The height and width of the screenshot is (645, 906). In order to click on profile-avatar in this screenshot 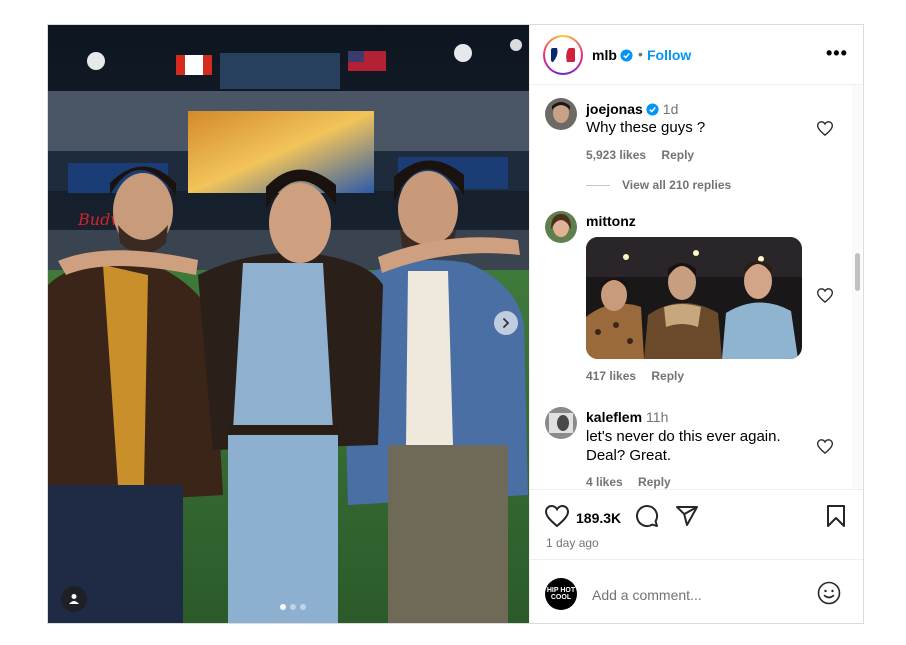, I will do `click(563, 55)`.